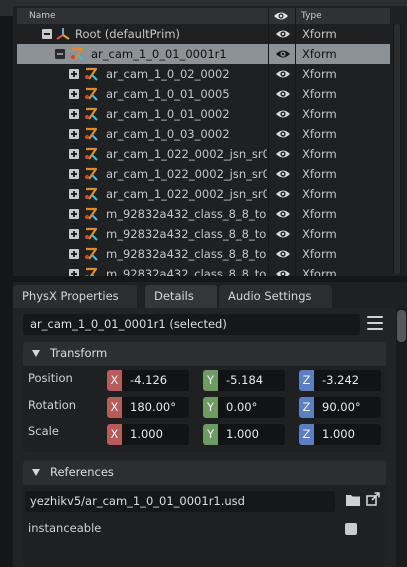 This screenshot has width=407, height=567. I want to click on tree-row: ar_cam_1_0_02_0002 Xform, so click(203, 74).